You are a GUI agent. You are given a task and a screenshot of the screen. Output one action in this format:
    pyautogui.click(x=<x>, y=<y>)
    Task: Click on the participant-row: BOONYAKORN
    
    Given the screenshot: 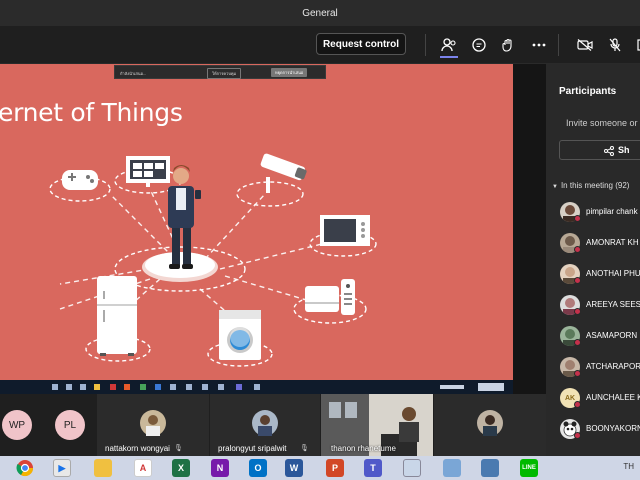 What is the action you would take?
    pyautogui.click(x=600, y=429)
    